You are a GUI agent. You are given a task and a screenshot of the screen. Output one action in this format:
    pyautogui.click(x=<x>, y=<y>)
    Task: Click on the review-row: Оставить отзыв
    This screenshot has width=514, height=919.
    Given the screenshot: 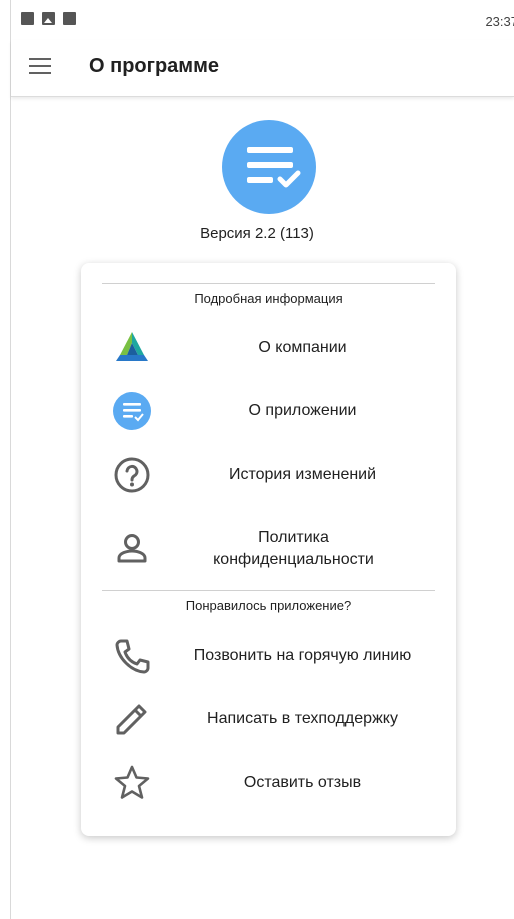 What is the action you would take?
    pyautogui.click(x=268, y=783)
    